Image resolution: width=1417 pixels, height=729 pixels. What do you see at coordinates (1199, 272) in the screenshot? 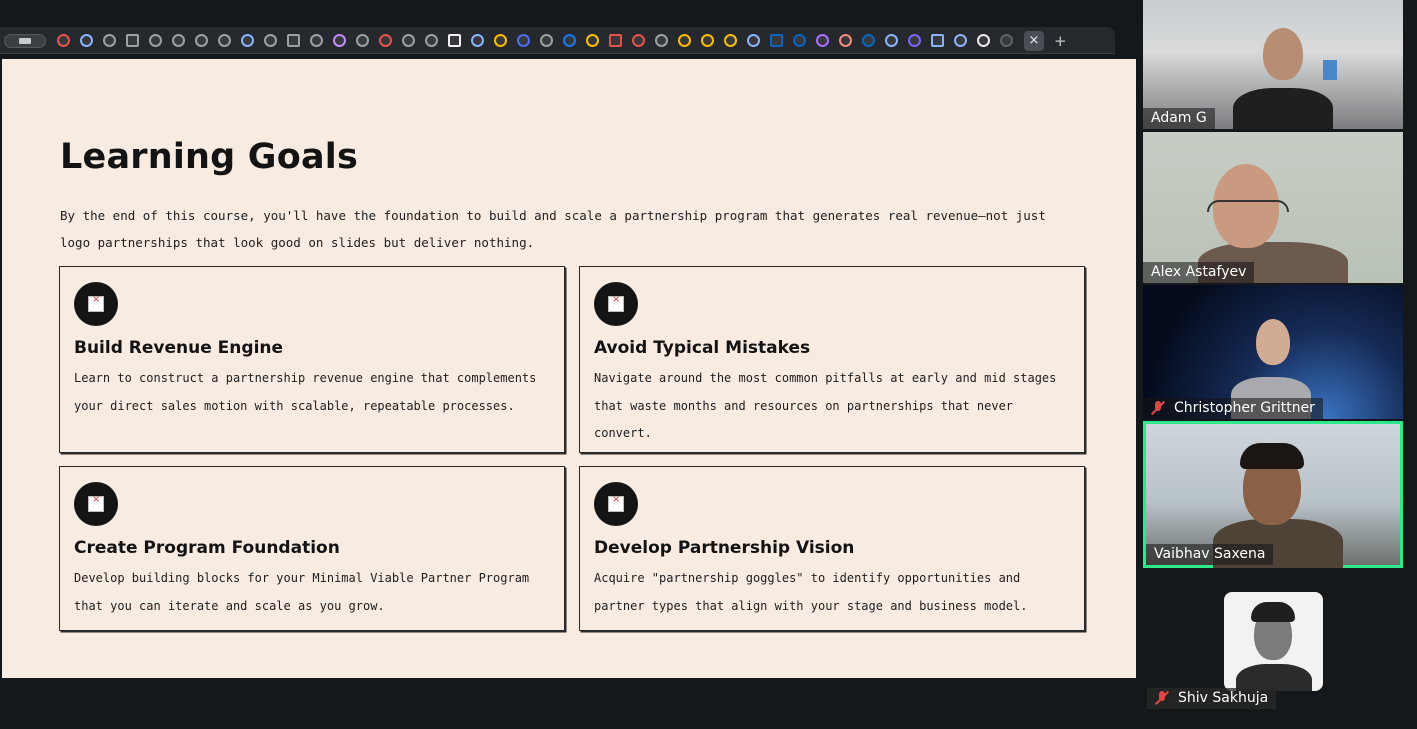
I see `participant-name: Alex Astafyev` at bounding box center [1199, 272].